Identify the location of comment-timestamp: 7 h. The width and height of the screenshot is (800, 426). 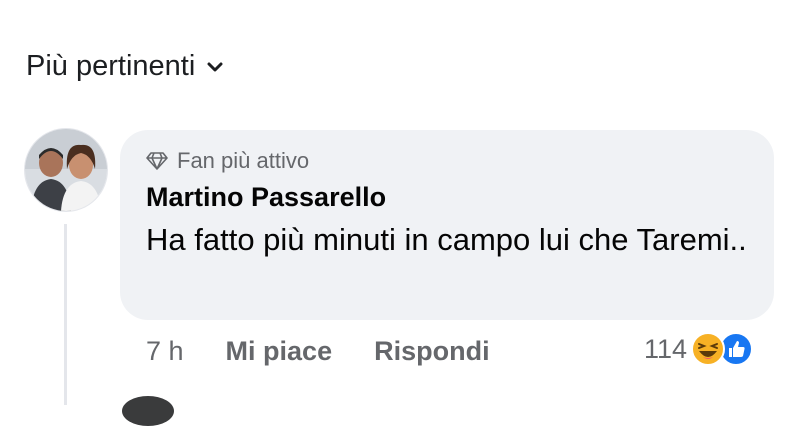
(165, 351).